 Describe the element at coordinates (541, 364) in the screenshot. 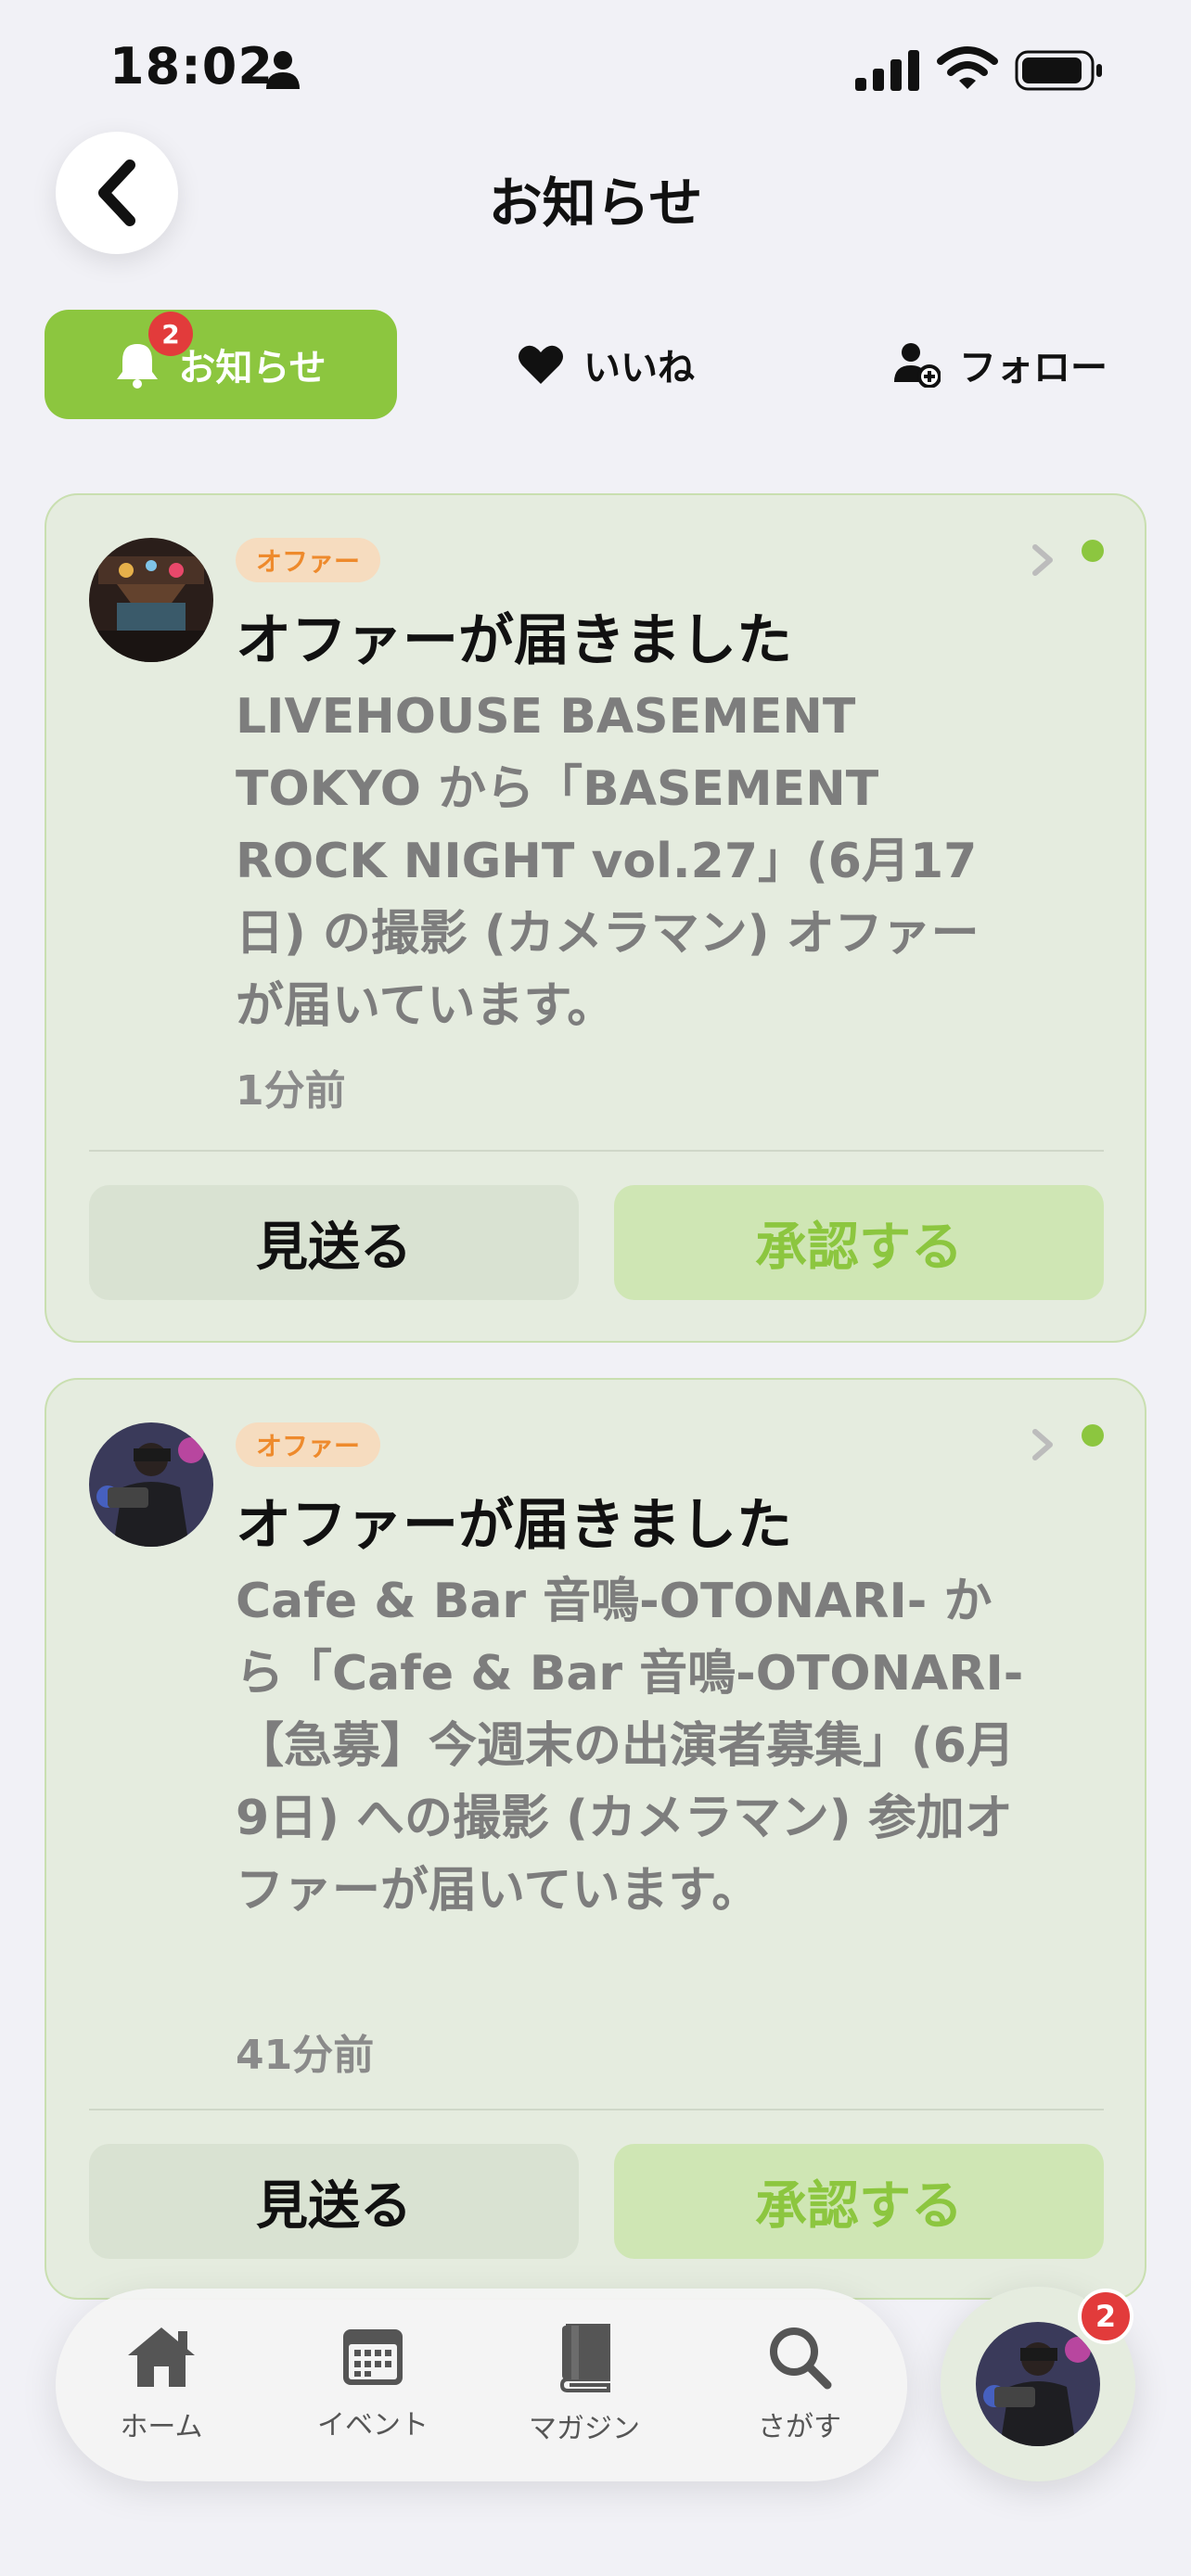

I see `heart-icon` at that location.